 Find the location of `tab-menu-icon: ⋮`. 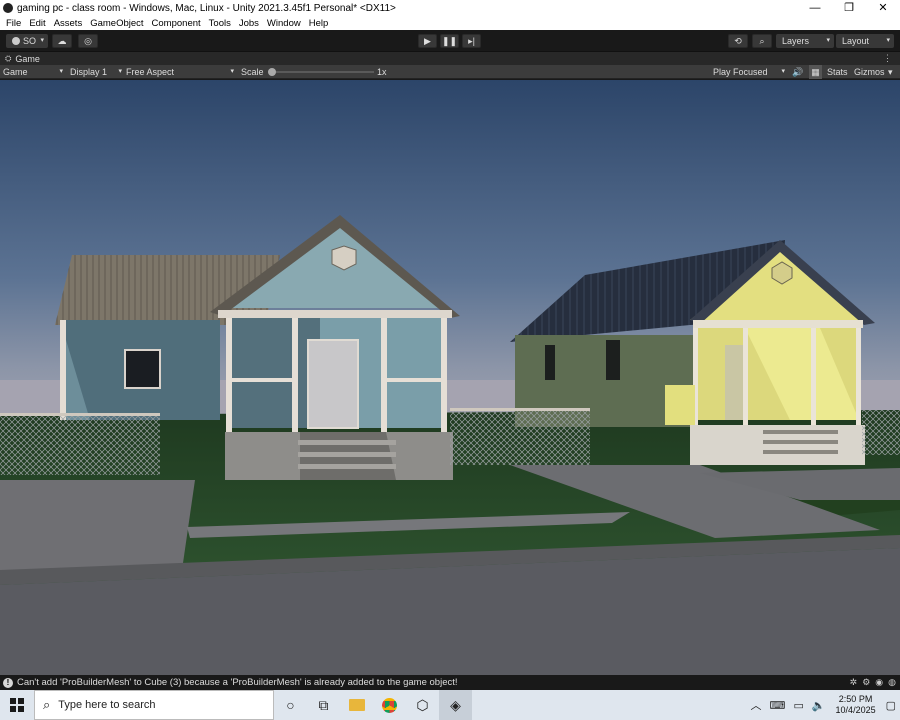

tab-menu-icon: ⋮ is located at coordinates (887, 58).